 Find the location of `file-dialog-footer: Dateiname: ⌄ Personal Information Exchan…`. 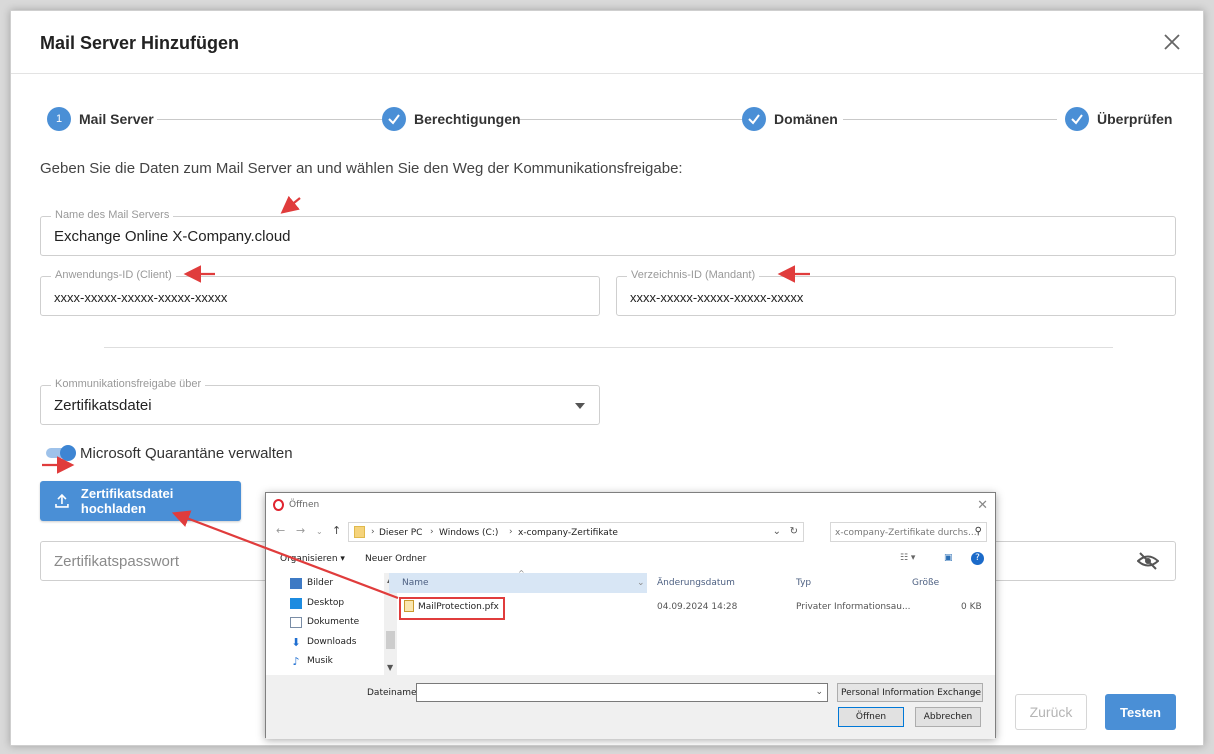

file-dialog-footer: Dateiname: ⌄ Personal Information Exchan… is located at coordinates (630, 707).